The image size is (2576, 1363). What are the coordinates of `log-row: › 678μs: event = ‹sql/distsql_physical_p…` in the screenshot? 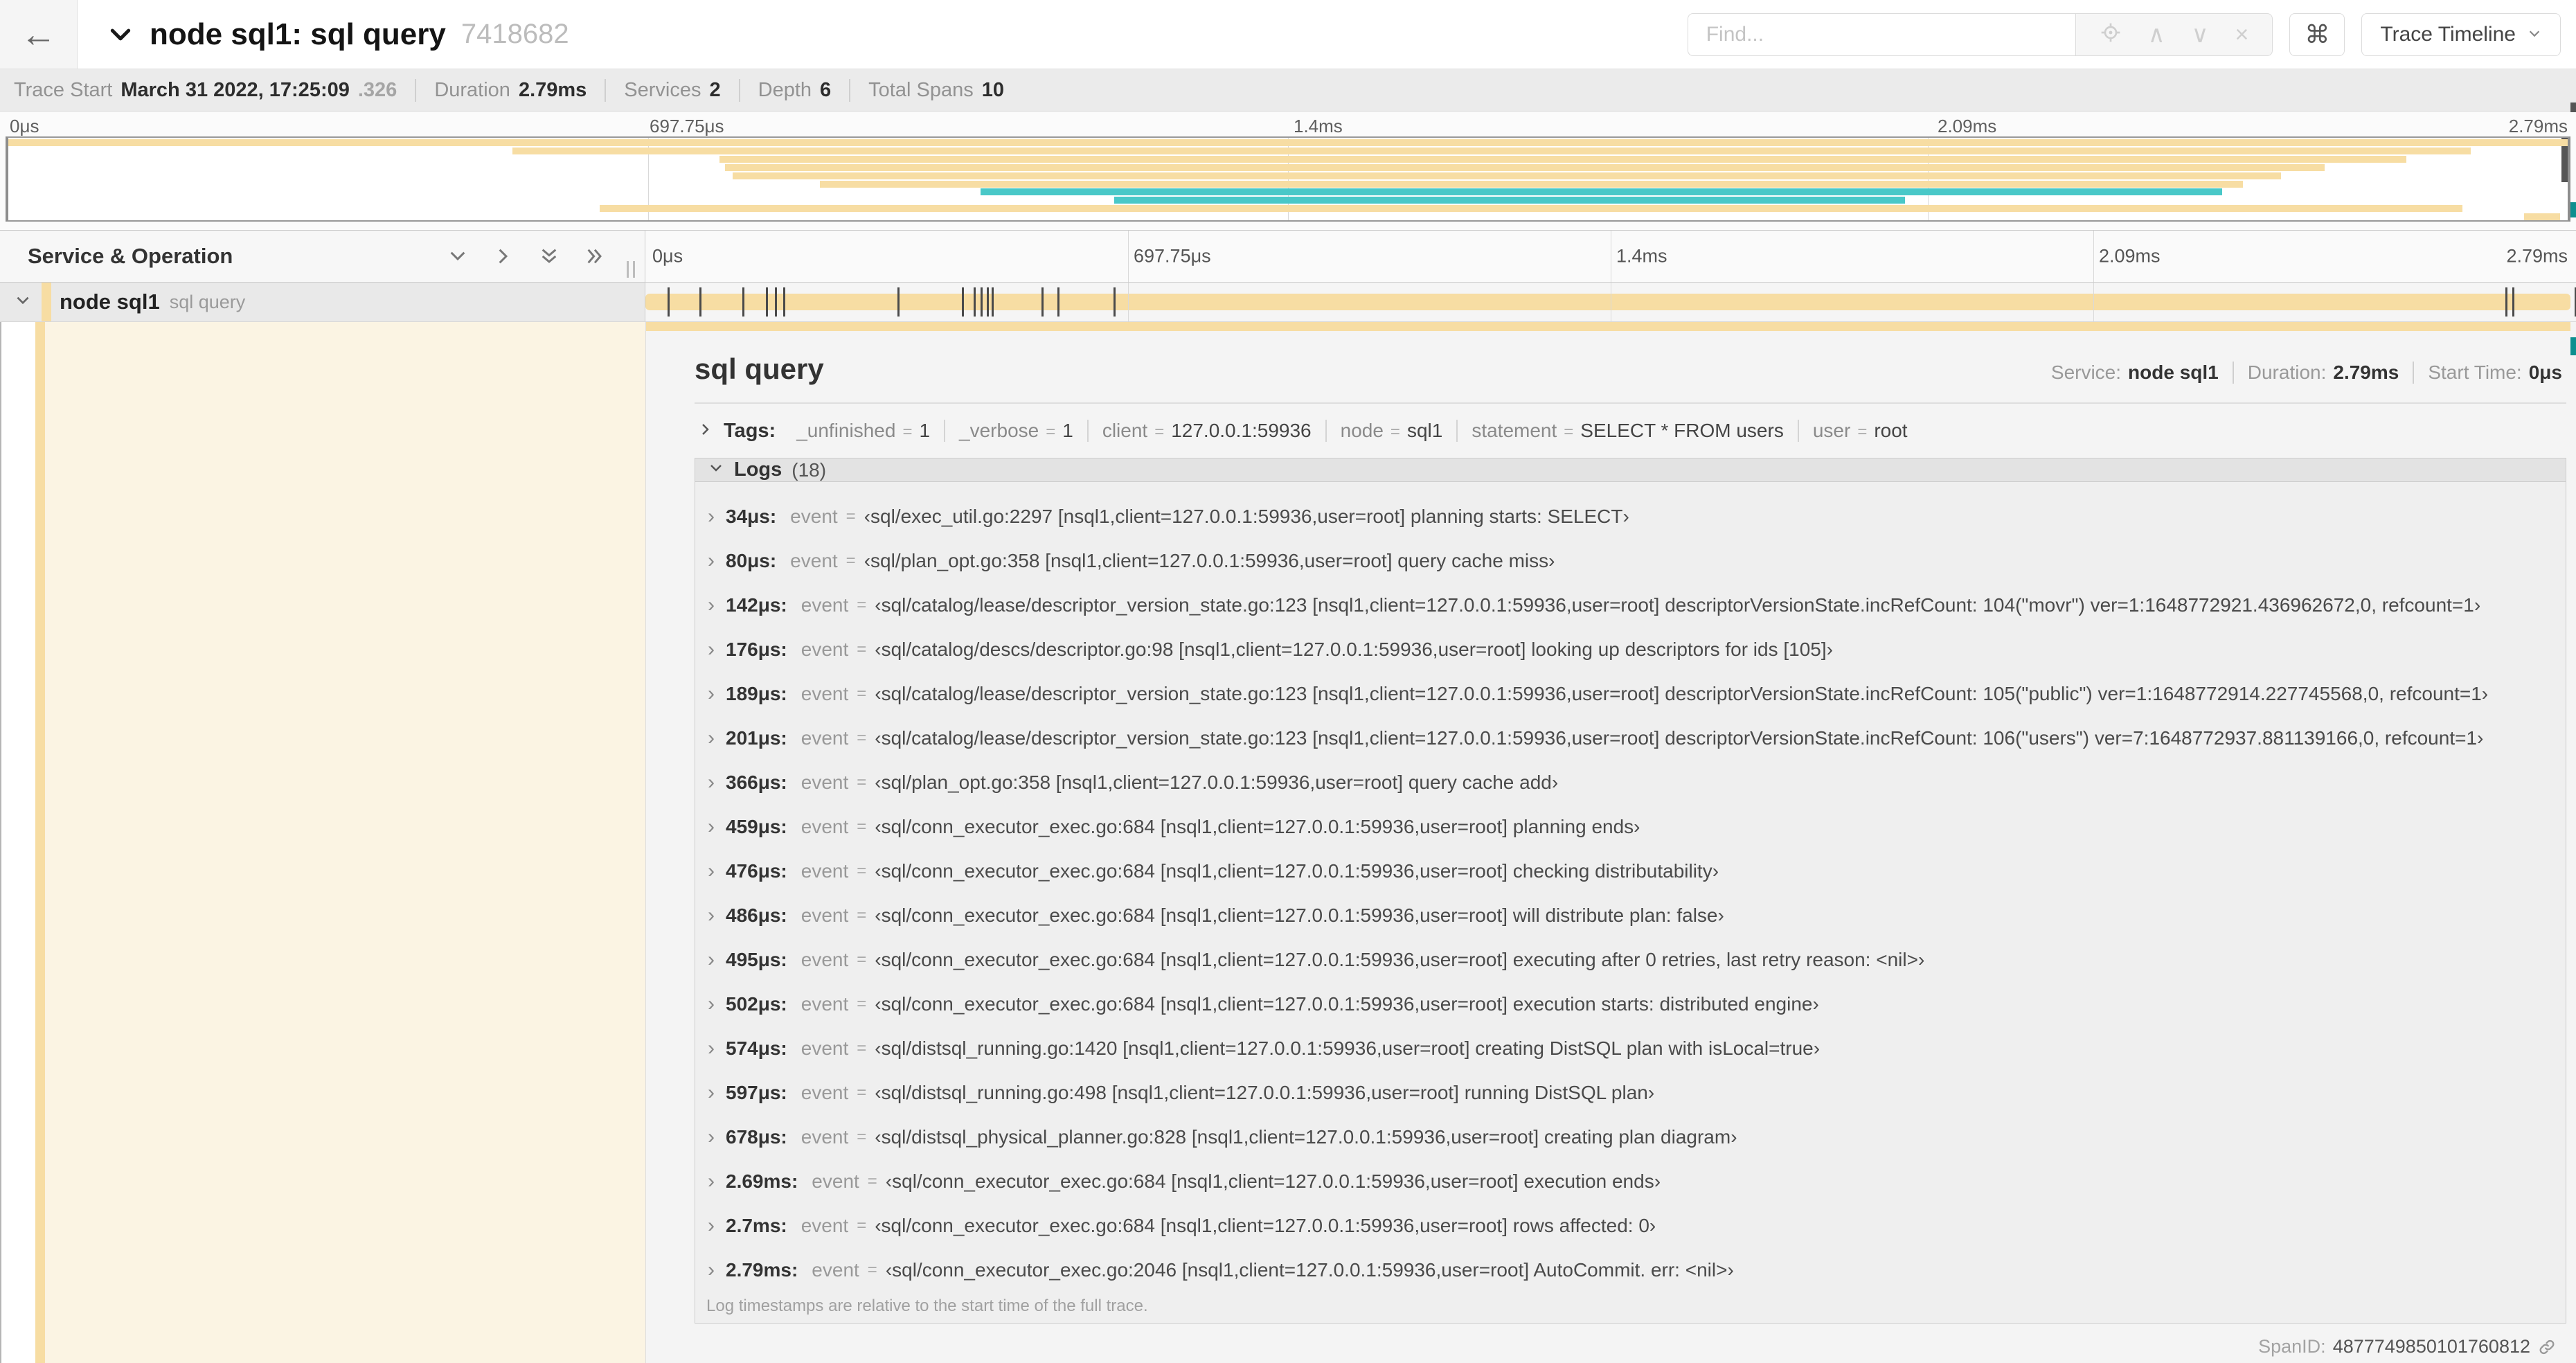 It's located at (1634, 1137).